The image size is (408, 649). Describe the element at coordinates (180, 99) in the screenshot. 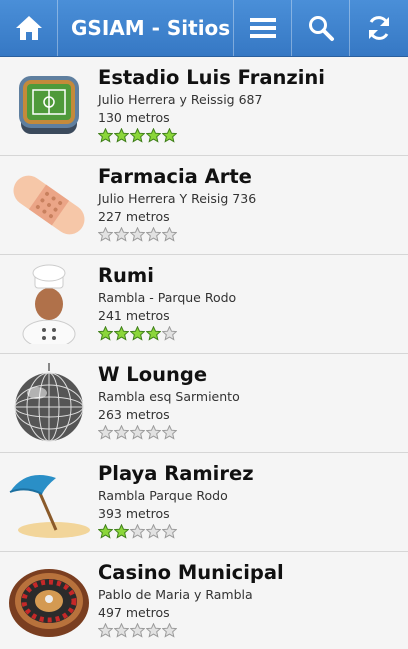

I see `place-address: Julio Herrera y Reissig 687` at that location.